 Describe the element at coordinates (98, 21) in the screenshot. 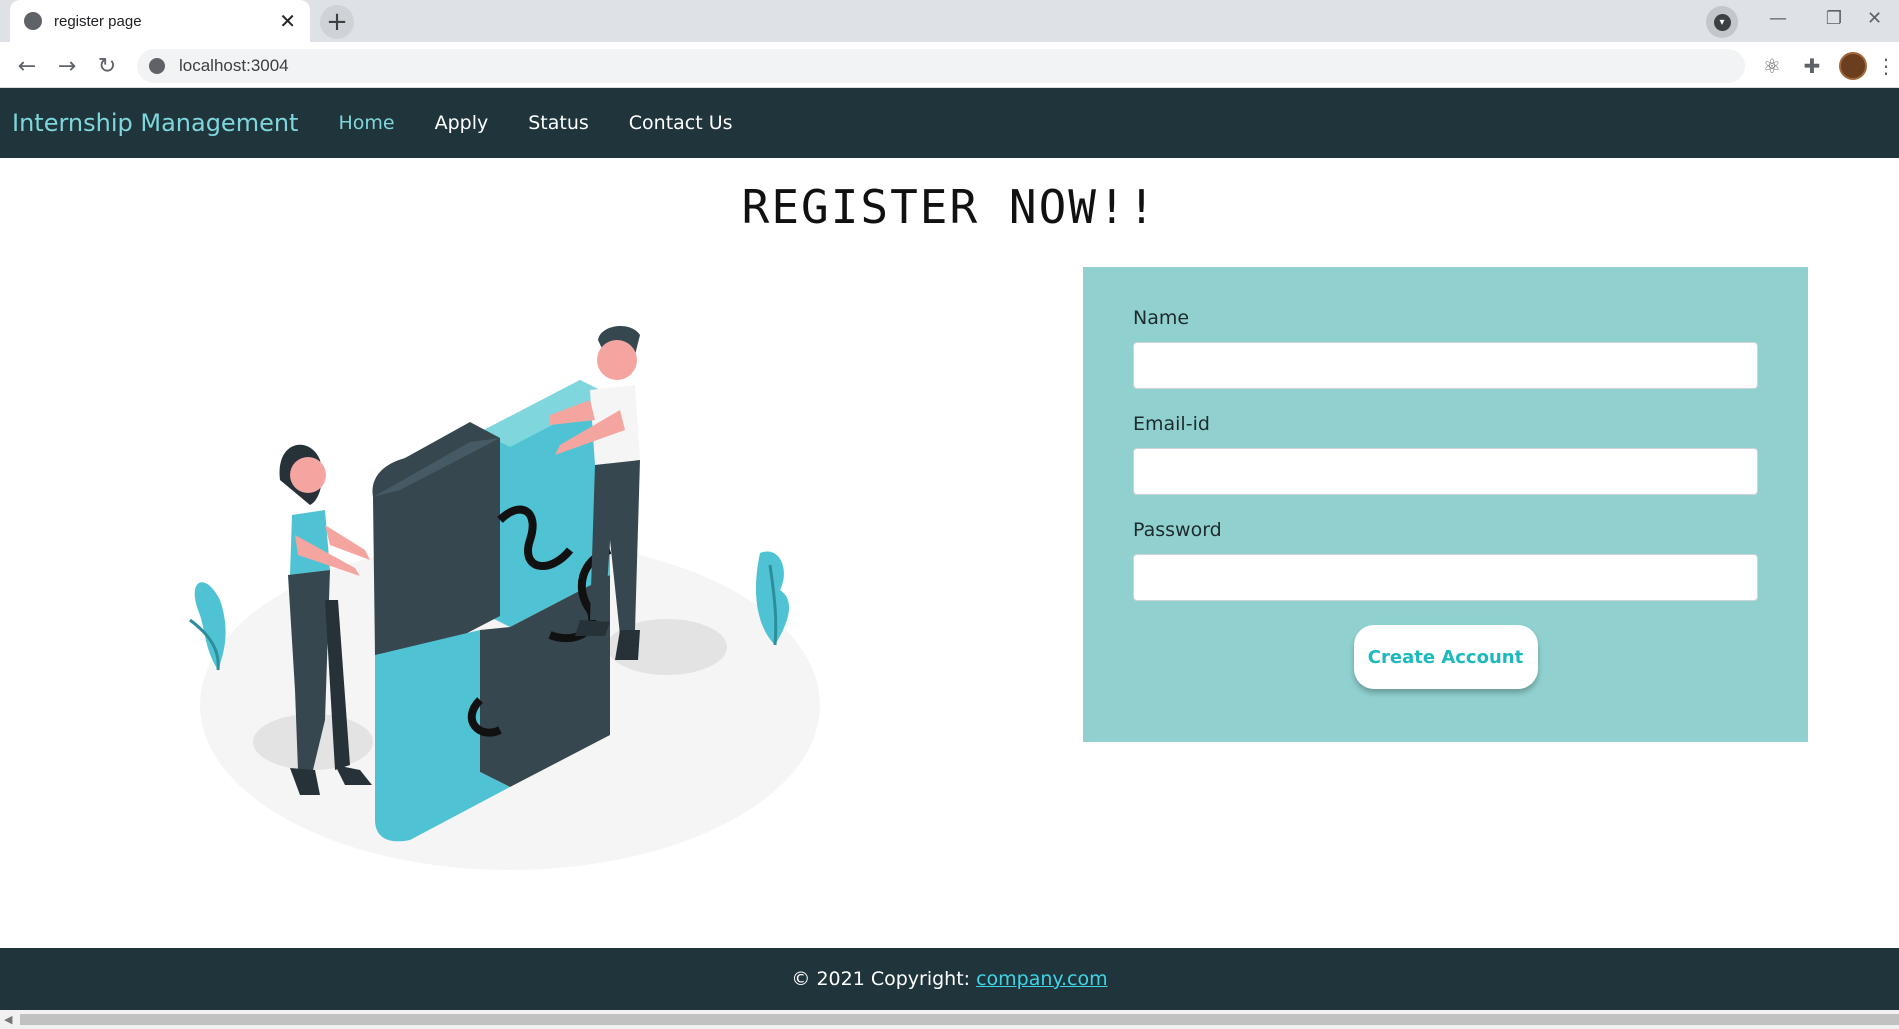

I see `tab-title: register page` at that location.